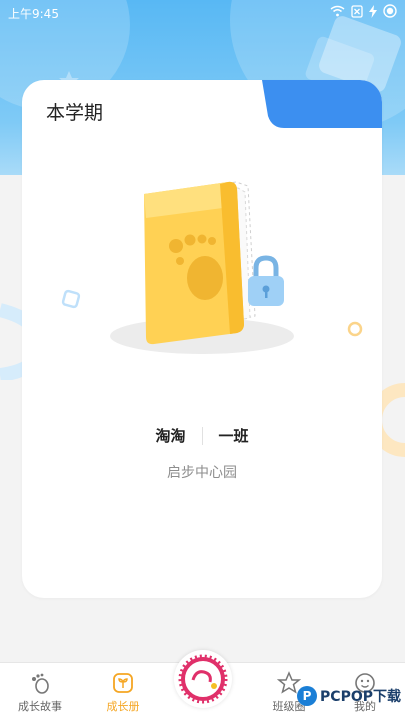 This screenshot has height=721, width=405. What do you see at coordinates (233, 436) in the screenshot?
I see `student-class: 一班` at bounding box center [233, 436].